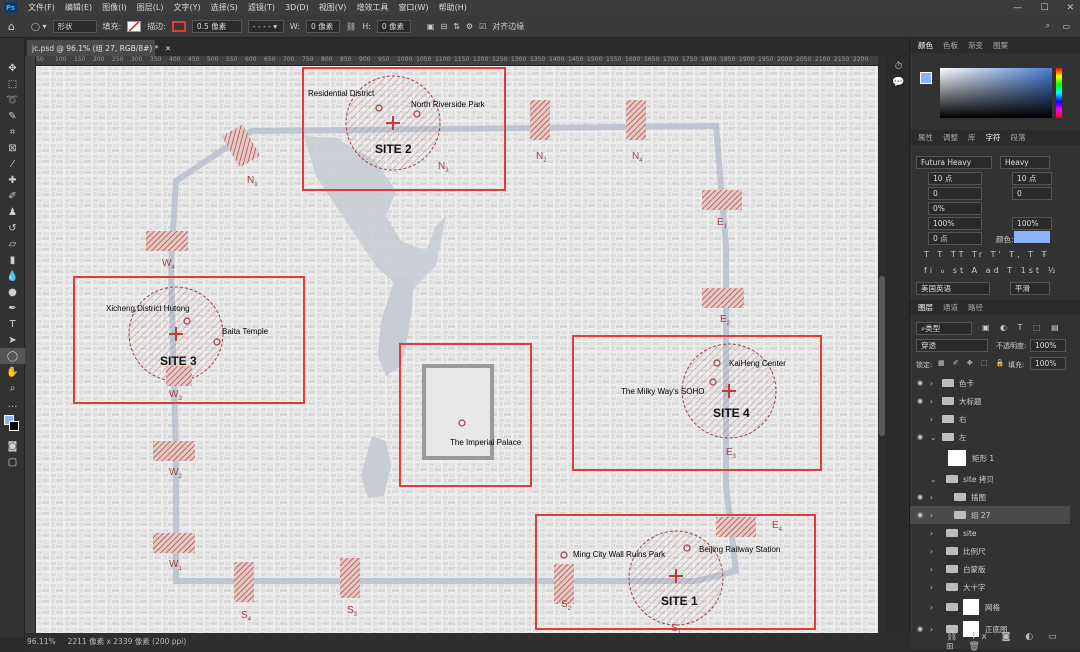 The image size is (1080, 652). Describe the element at coordinates (297, 7) in the screenshot. I see `menu-3d: 3D(D)` at that location.